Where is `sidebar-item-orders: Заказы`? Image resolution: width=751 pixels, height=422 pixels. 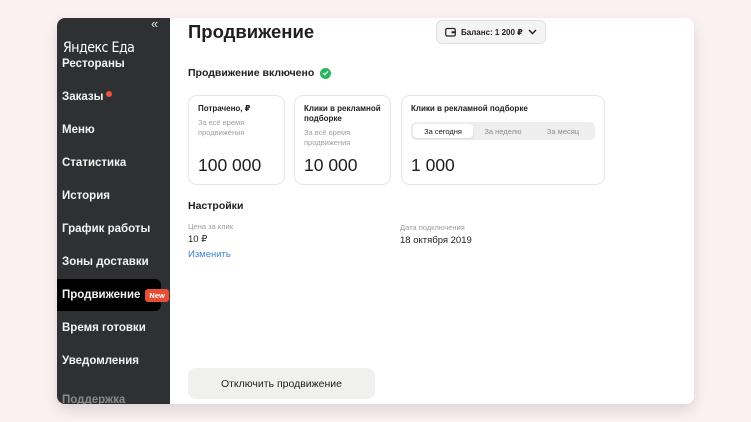 sidebar-item-orders: Заказы is located at coordinates (109, 97).